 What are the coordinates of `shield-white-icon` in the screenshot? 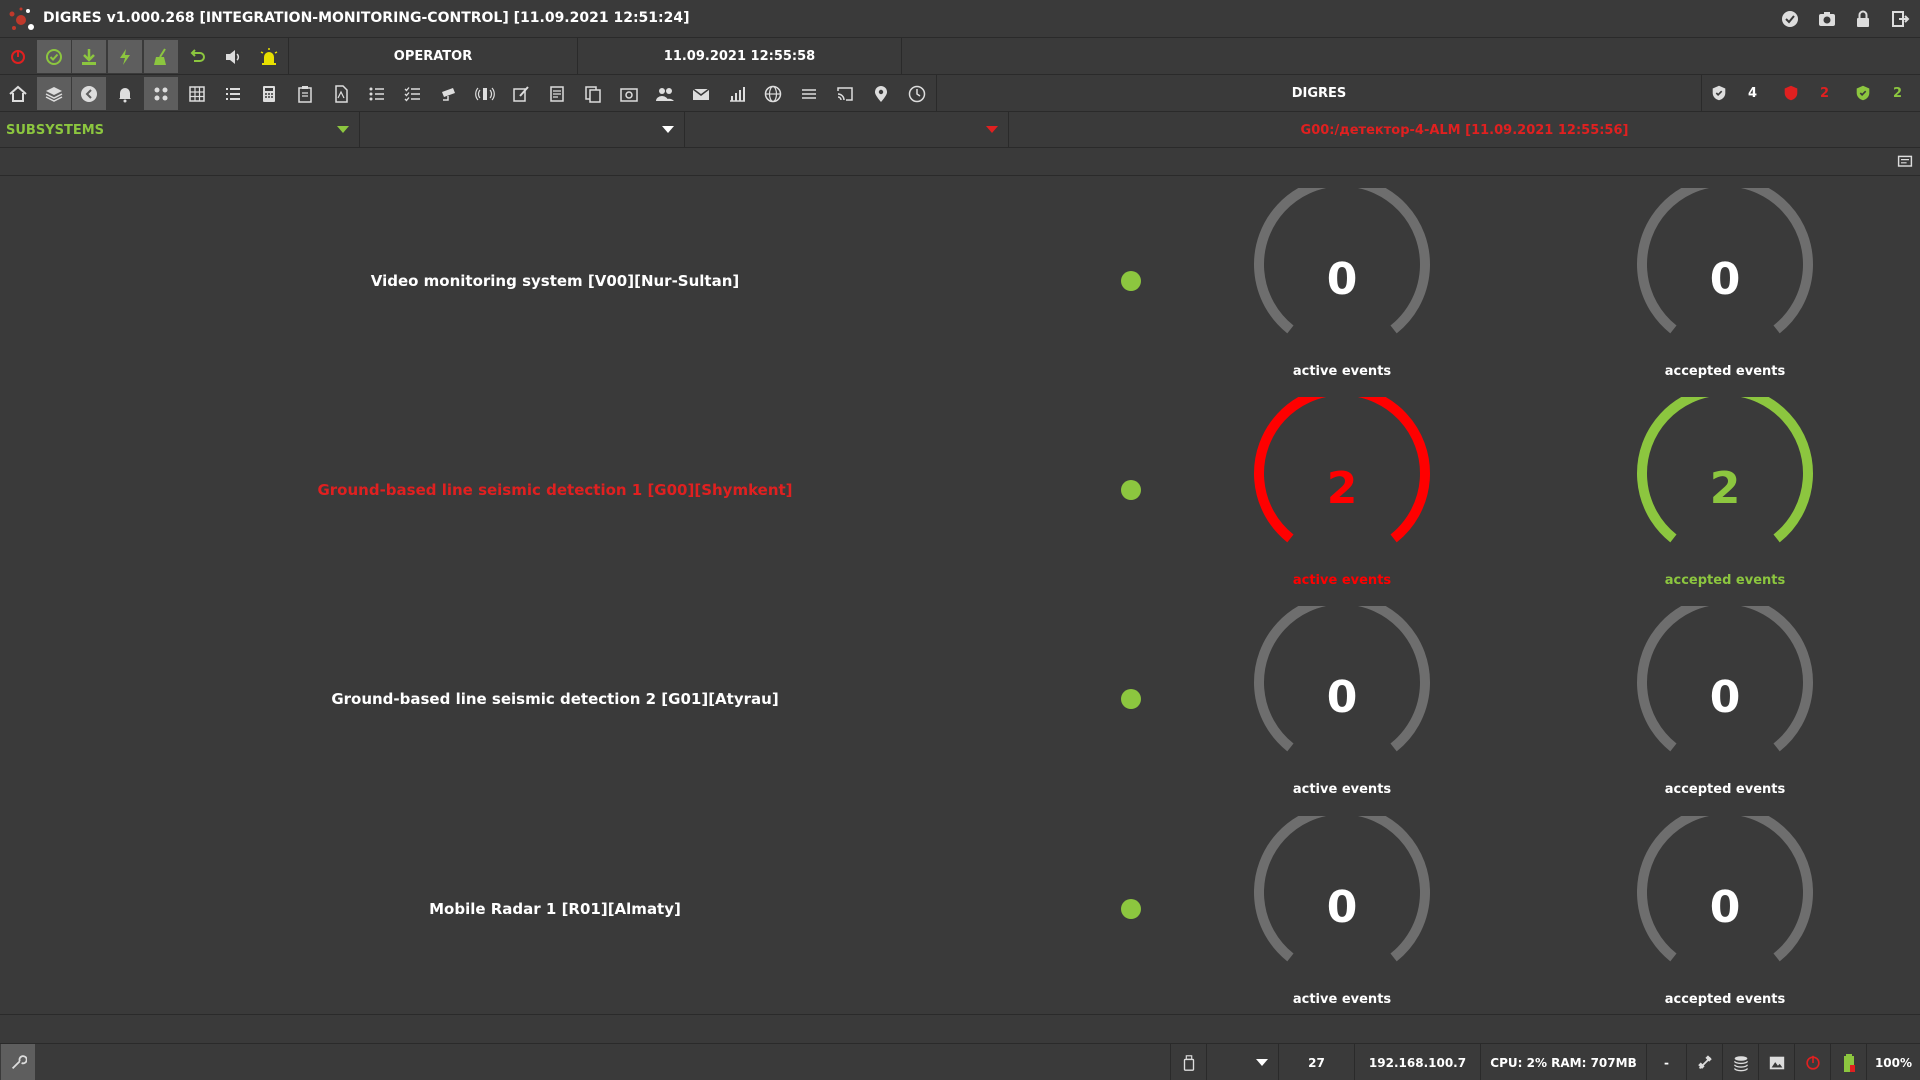 It's located at (1719, 93).